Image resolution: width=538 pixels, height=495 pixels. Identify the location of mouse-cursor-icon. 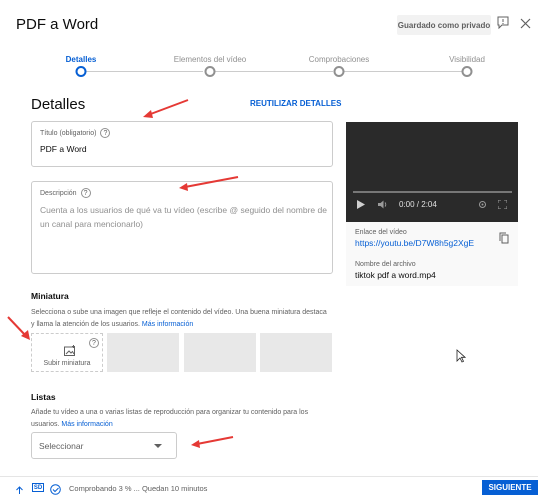
(461, 358).